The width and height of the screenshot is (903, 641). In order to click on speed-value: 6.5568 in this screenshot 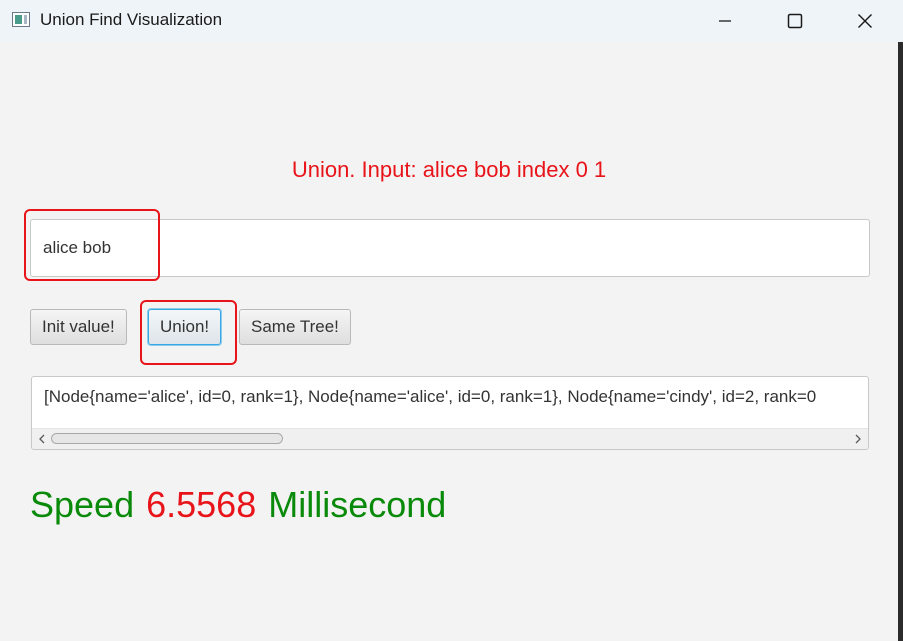, I will do `click(201, 504)`.